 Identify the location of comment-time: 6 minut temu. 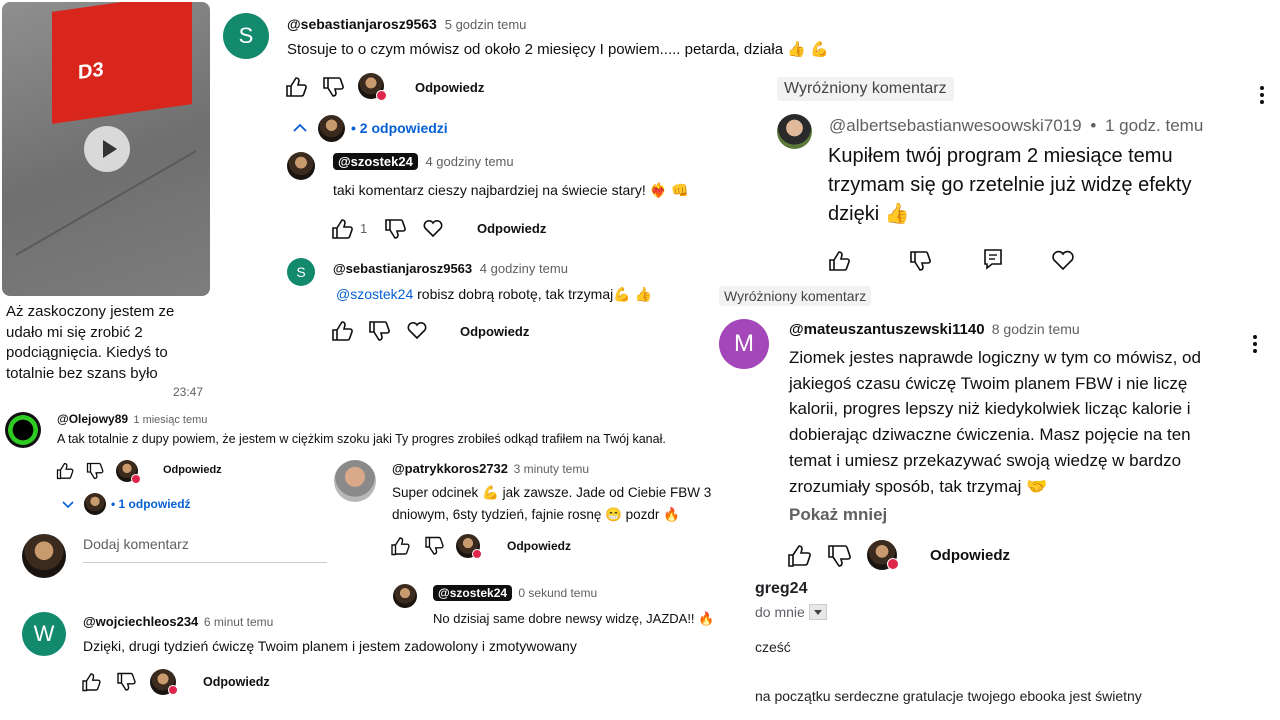
(238, 622).